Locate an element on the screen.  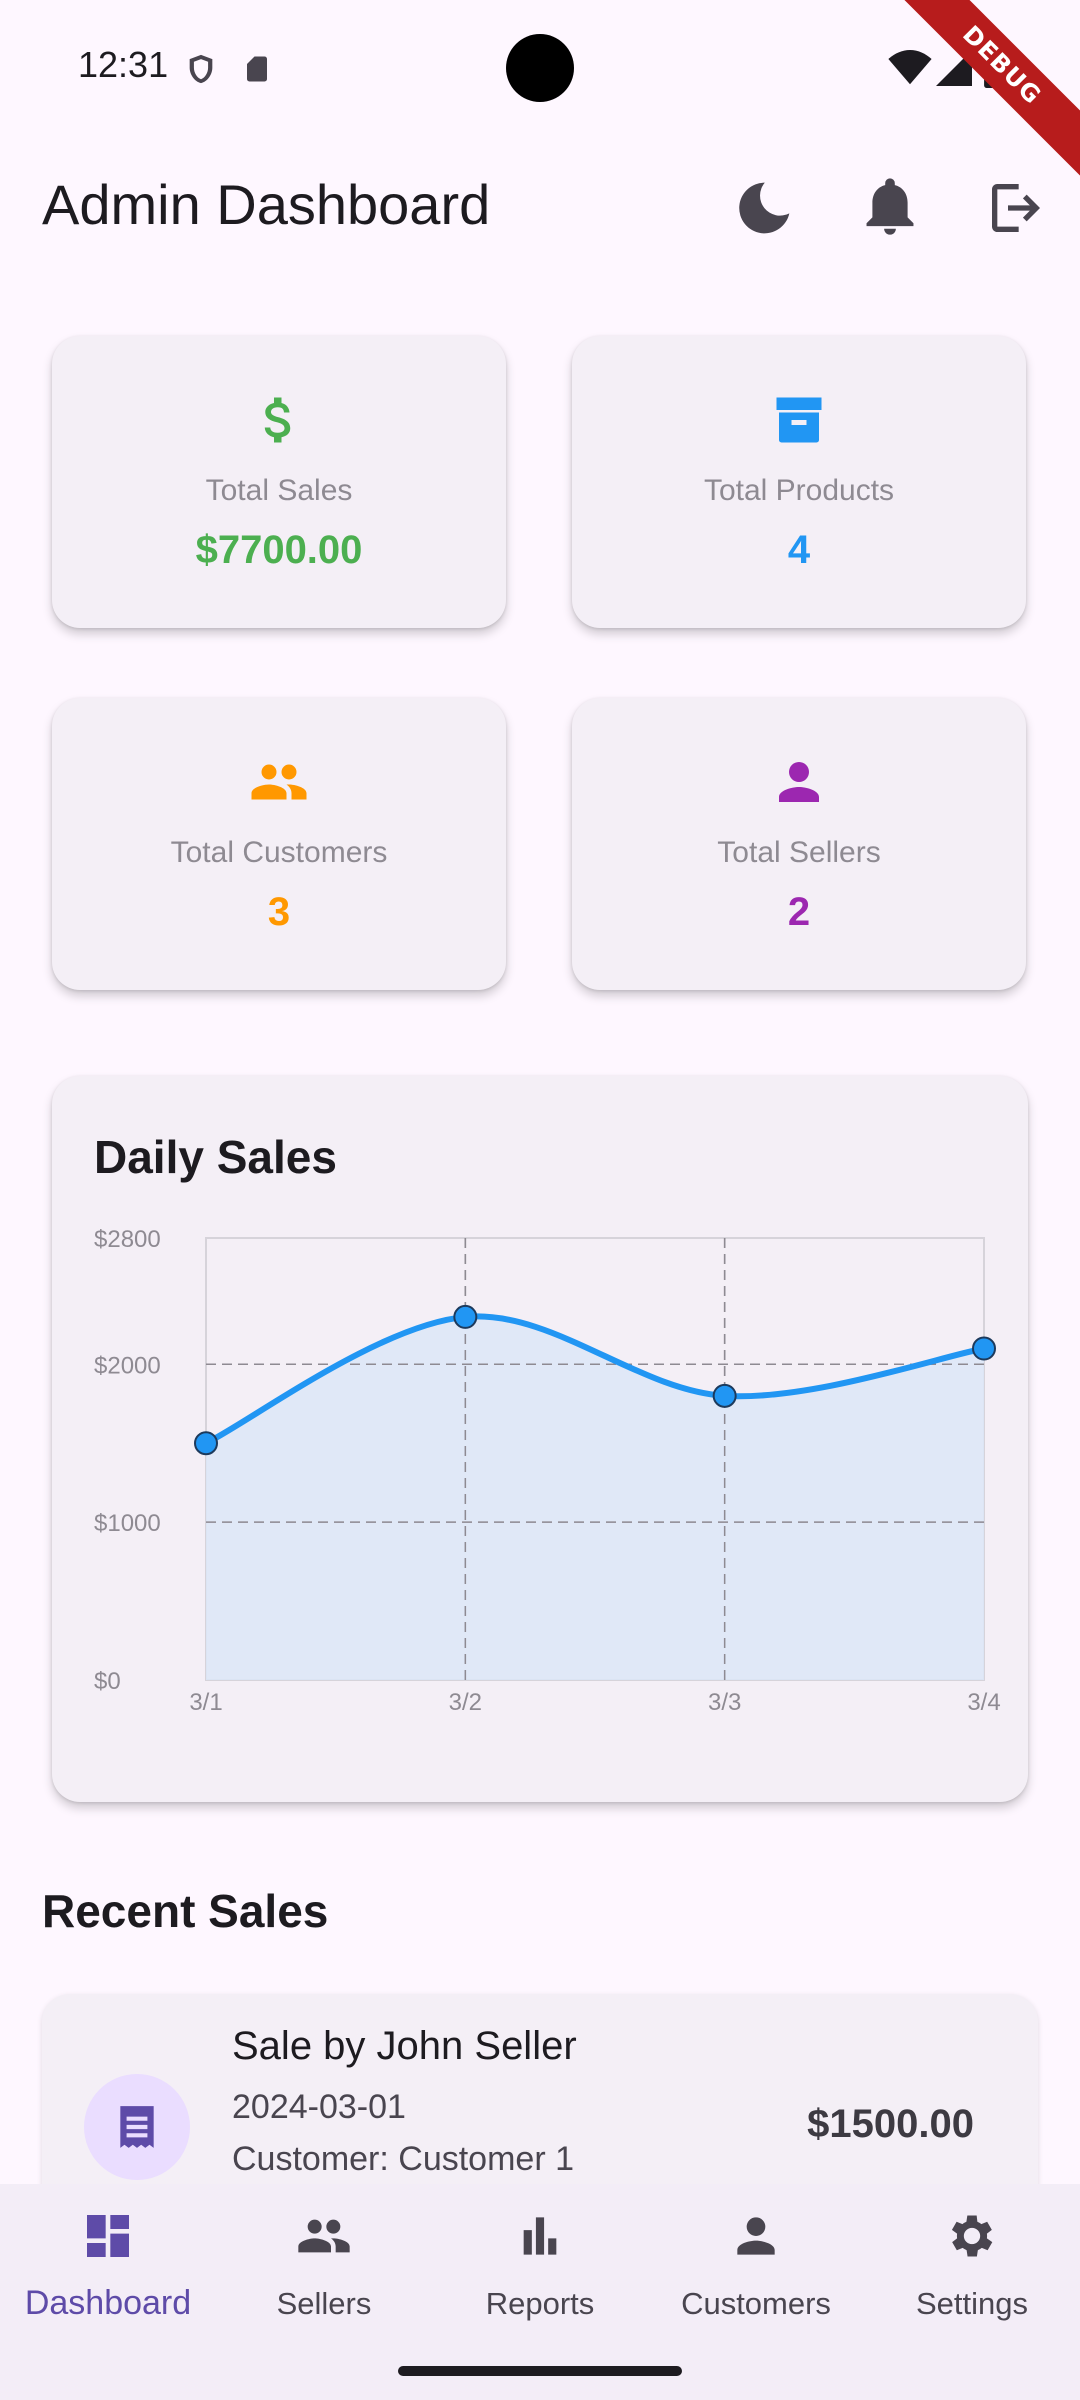
nav-item-dashboard: Dashboard is located at coordinates (108, 2292).